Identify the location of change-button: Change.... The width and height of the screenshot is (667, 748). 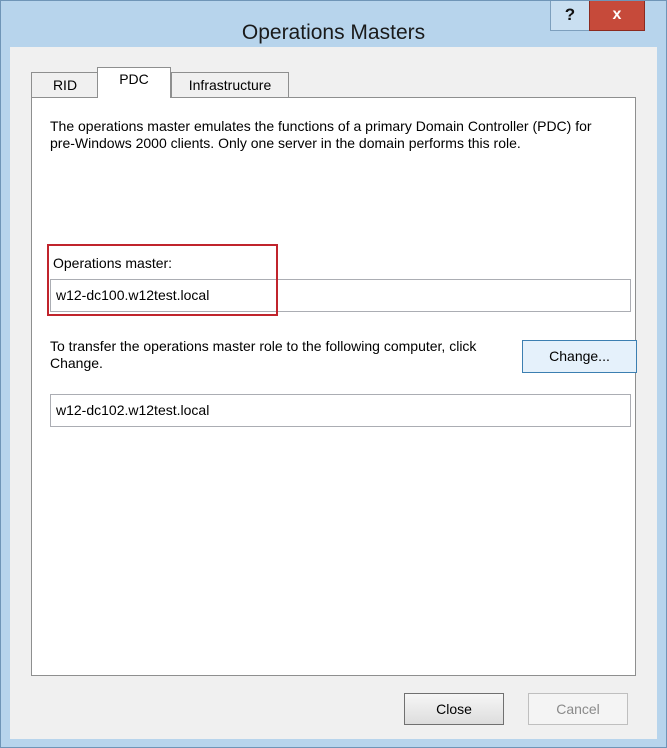
(579, 356).